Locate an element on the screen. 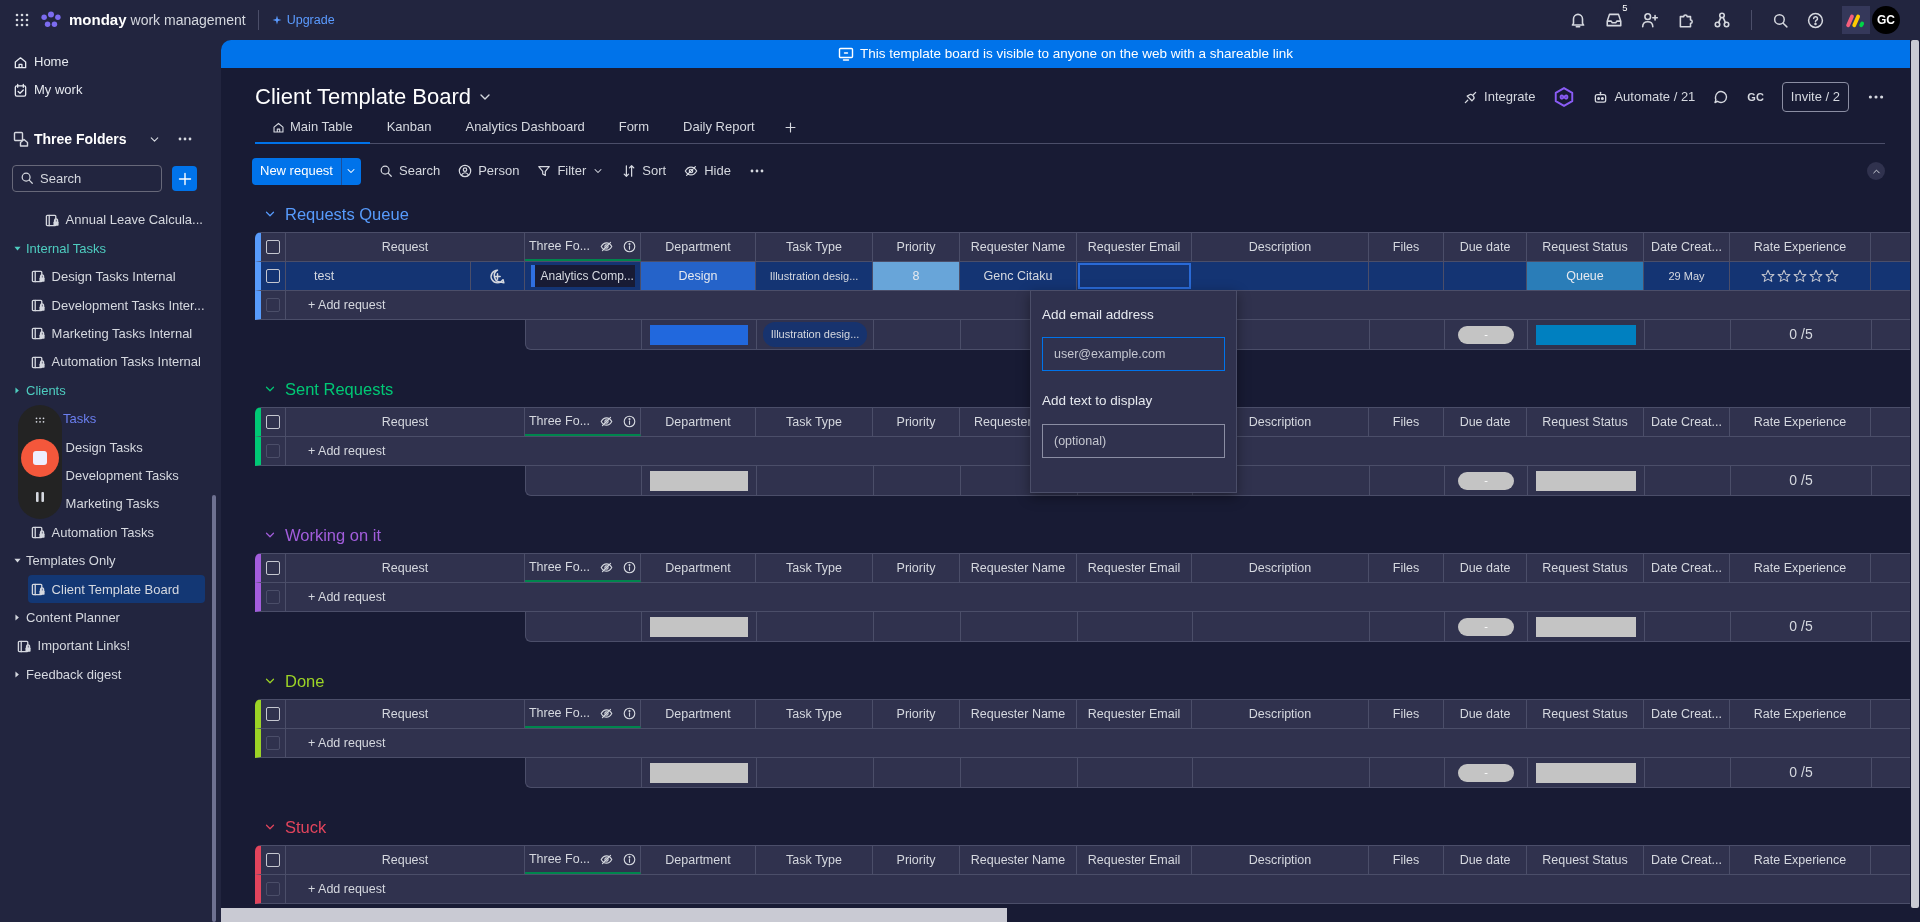 The image size is (1920, 922). star-rating is located at coordinates (1800, 276).